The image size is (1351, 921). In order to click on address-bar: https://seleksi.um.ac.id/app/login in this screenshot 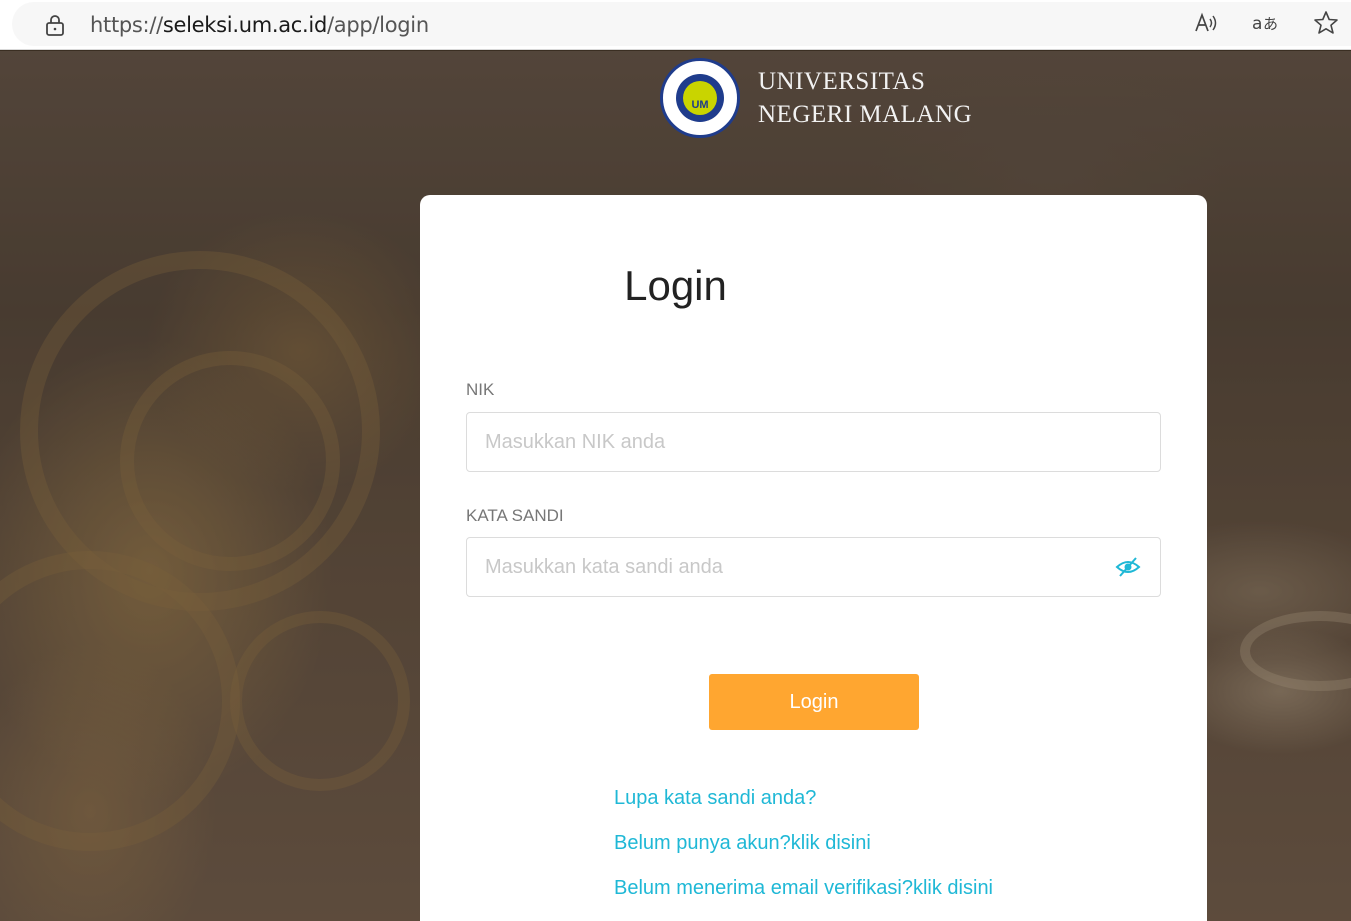, I will do `click(681, 24)`.